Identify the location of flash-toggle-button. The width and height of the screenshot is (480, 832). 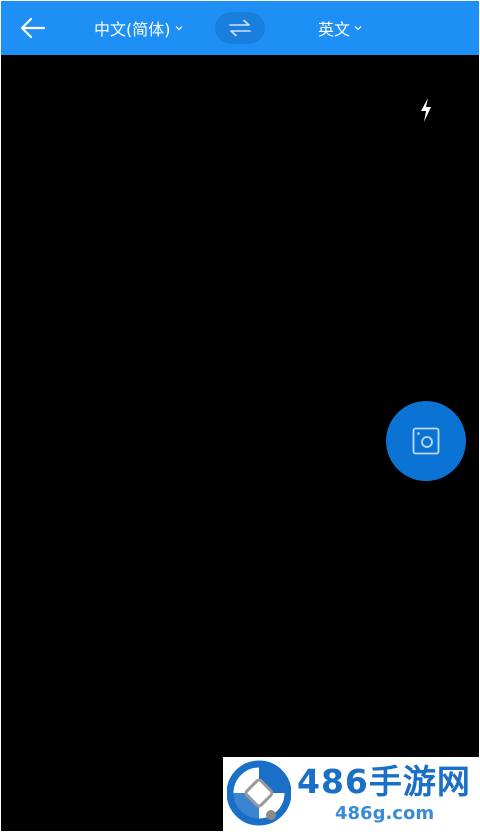
(426, 110).